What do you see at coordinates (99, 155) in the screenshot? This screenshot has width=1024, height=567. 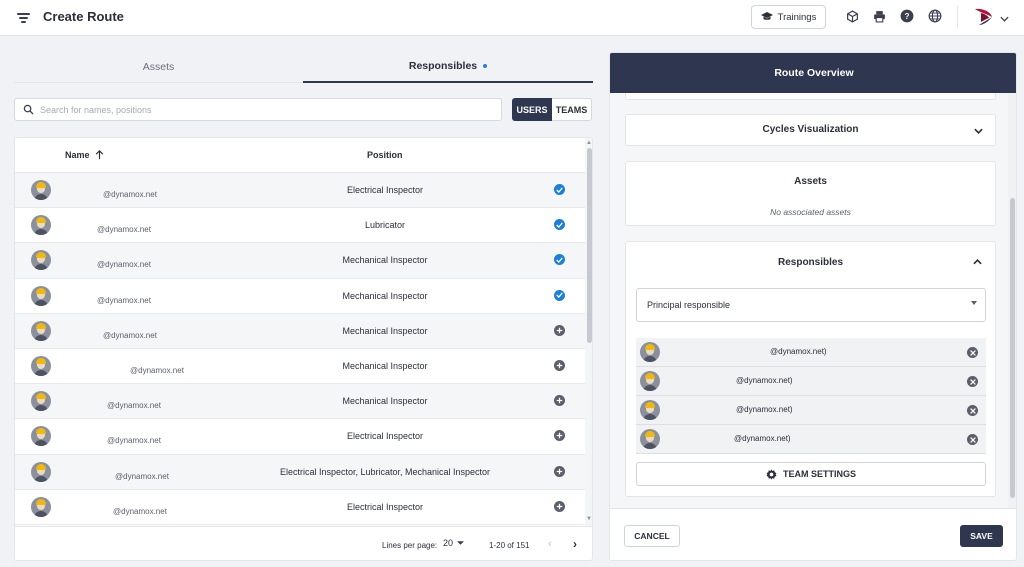 I see `sort-arrow-up-icon` at bounding box center [99, 155].